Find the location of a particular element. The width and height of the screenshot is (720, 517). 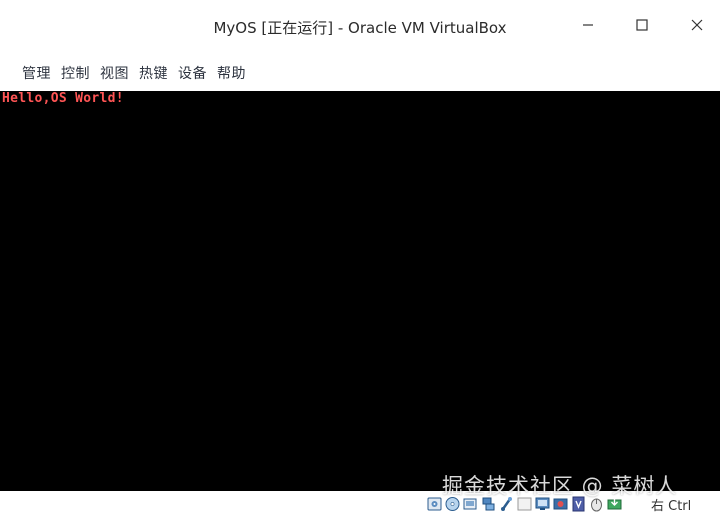

minimize-button is located at coordinates (588, 25).